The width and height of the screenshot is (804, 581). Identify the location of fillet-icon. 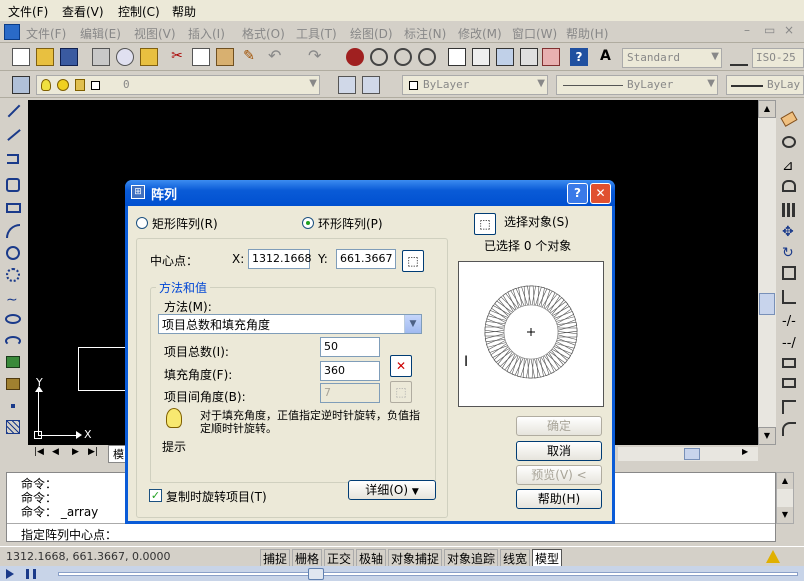
(789, 429).